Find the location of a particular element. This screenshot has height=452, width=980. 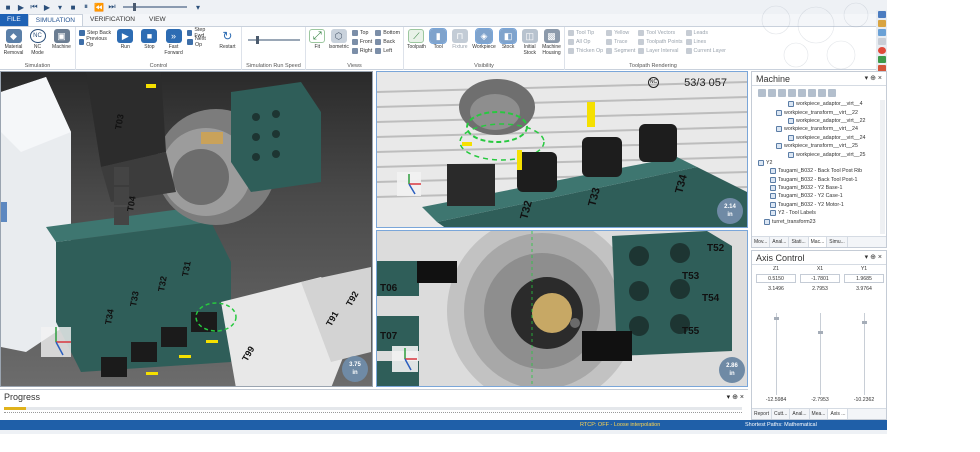

tree-item: workpiece_transform__virt__25 is located at coordinates (817, 146).